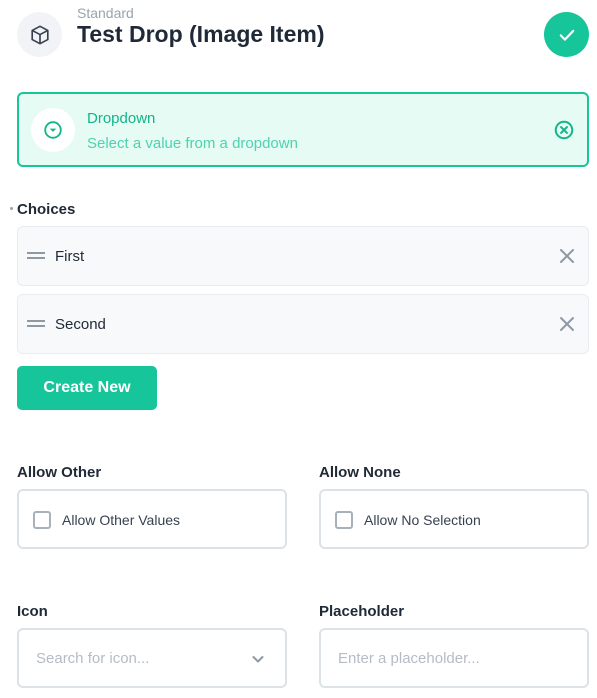 The image size is (597, 698). Describe the element at coordinates (121, 520) in the screenshot. I see `allow-other-checkbox-label: Allow Other Values` at that location.